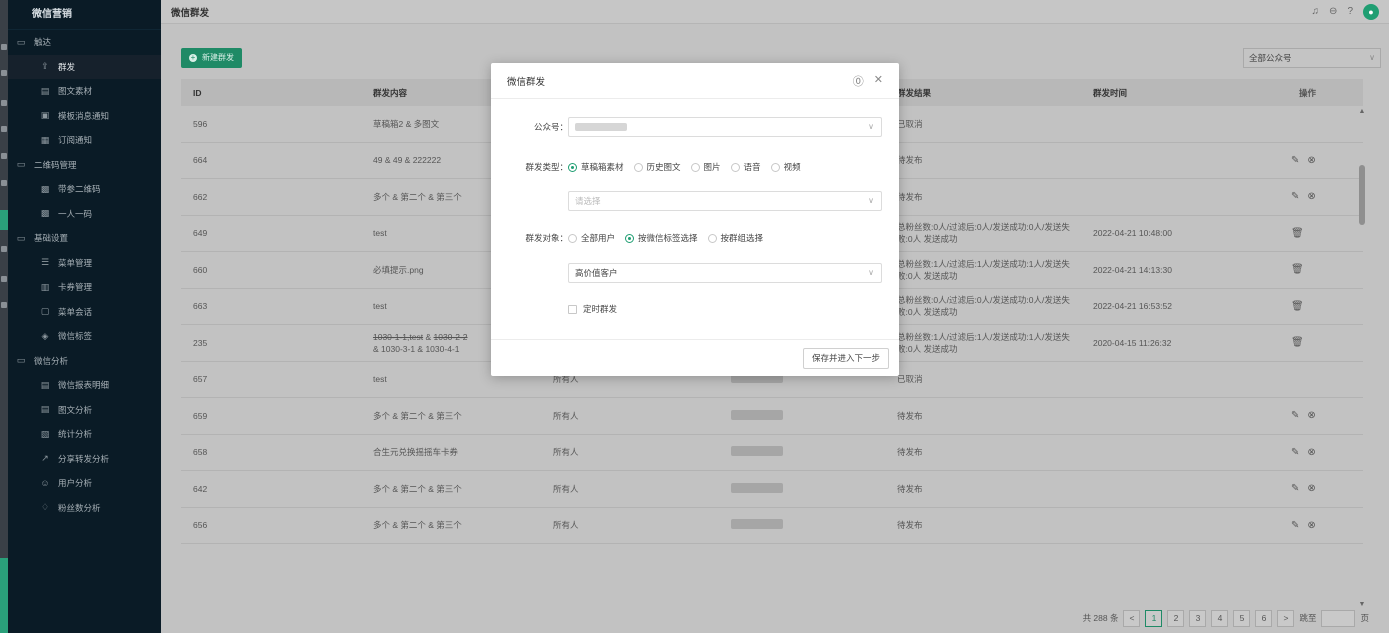 The image size is (1389, 633). I want to click on page-button: 2, so click(1176, 618).